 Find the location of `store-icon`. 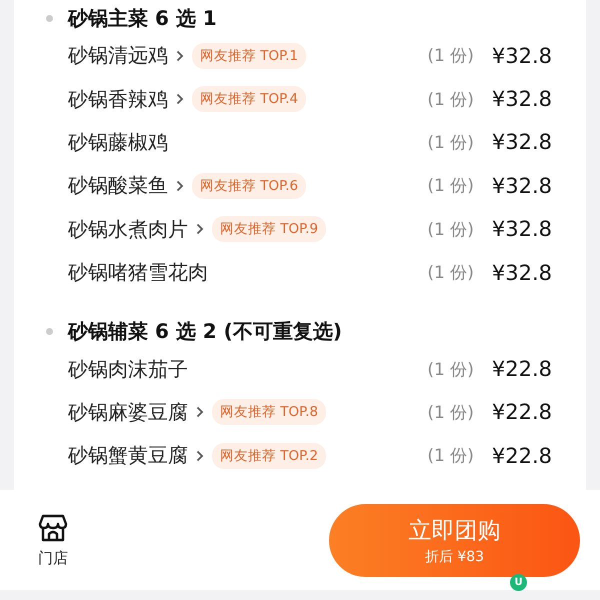

store-icon is located at coordinates (53, 527).